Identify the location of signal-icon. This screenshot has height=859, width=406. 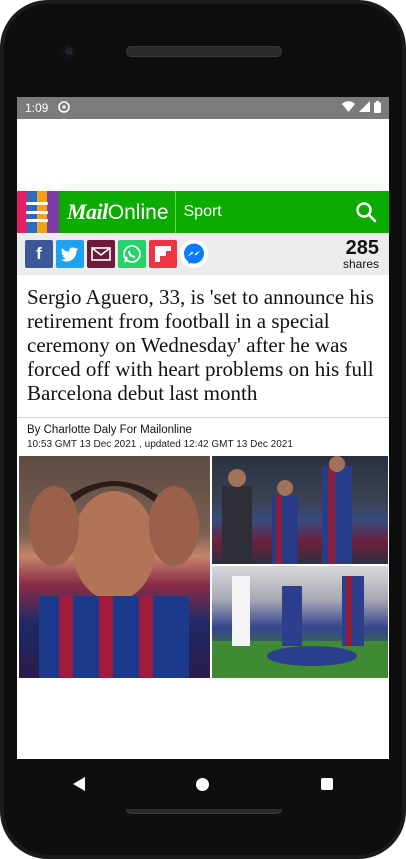
(364, 108).